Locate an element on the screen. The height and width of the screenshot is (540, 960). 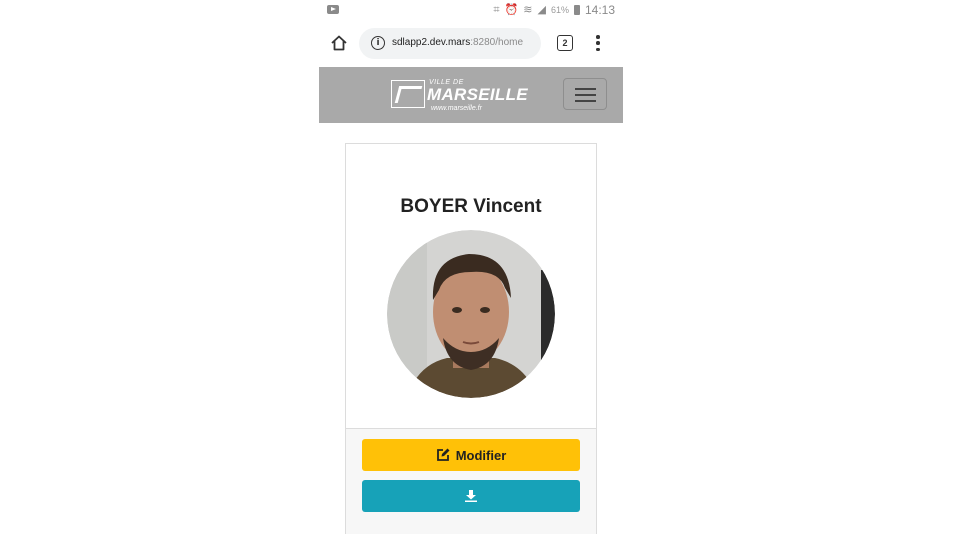
profile-photo is located at coordinates (471, 314).